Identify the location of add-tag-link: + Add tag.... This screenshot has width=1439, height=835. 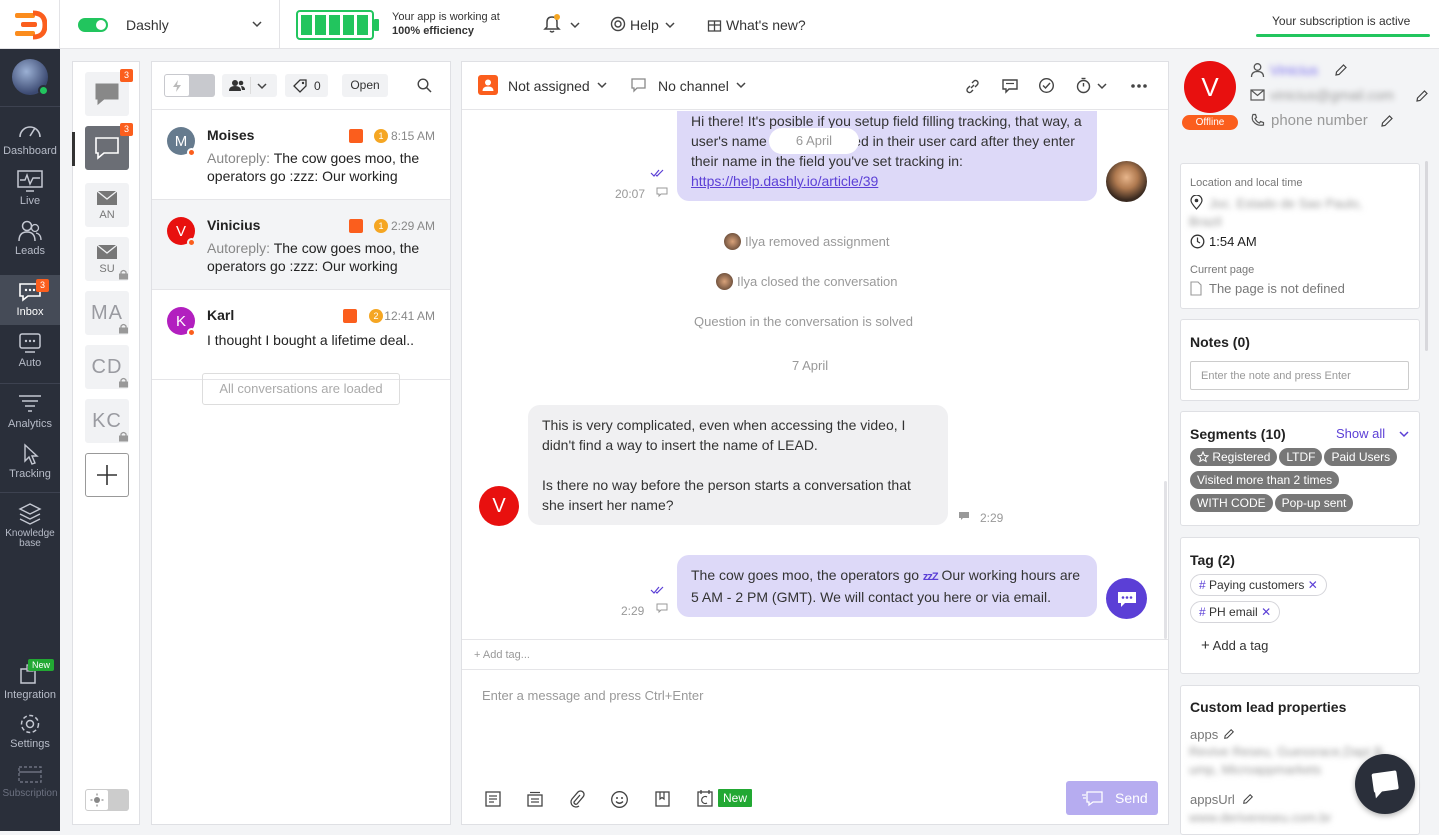
(502, 655).